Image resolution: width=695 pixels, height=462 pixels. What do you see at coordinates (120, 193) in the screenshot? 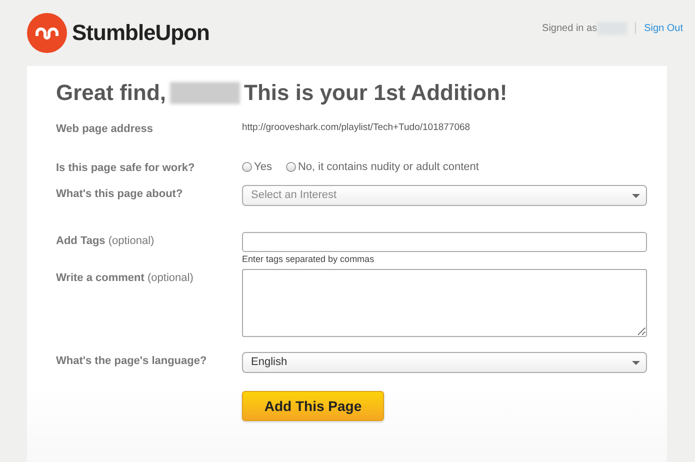
I see `field-label: What's this page about?` at bounding box center [120, 193].